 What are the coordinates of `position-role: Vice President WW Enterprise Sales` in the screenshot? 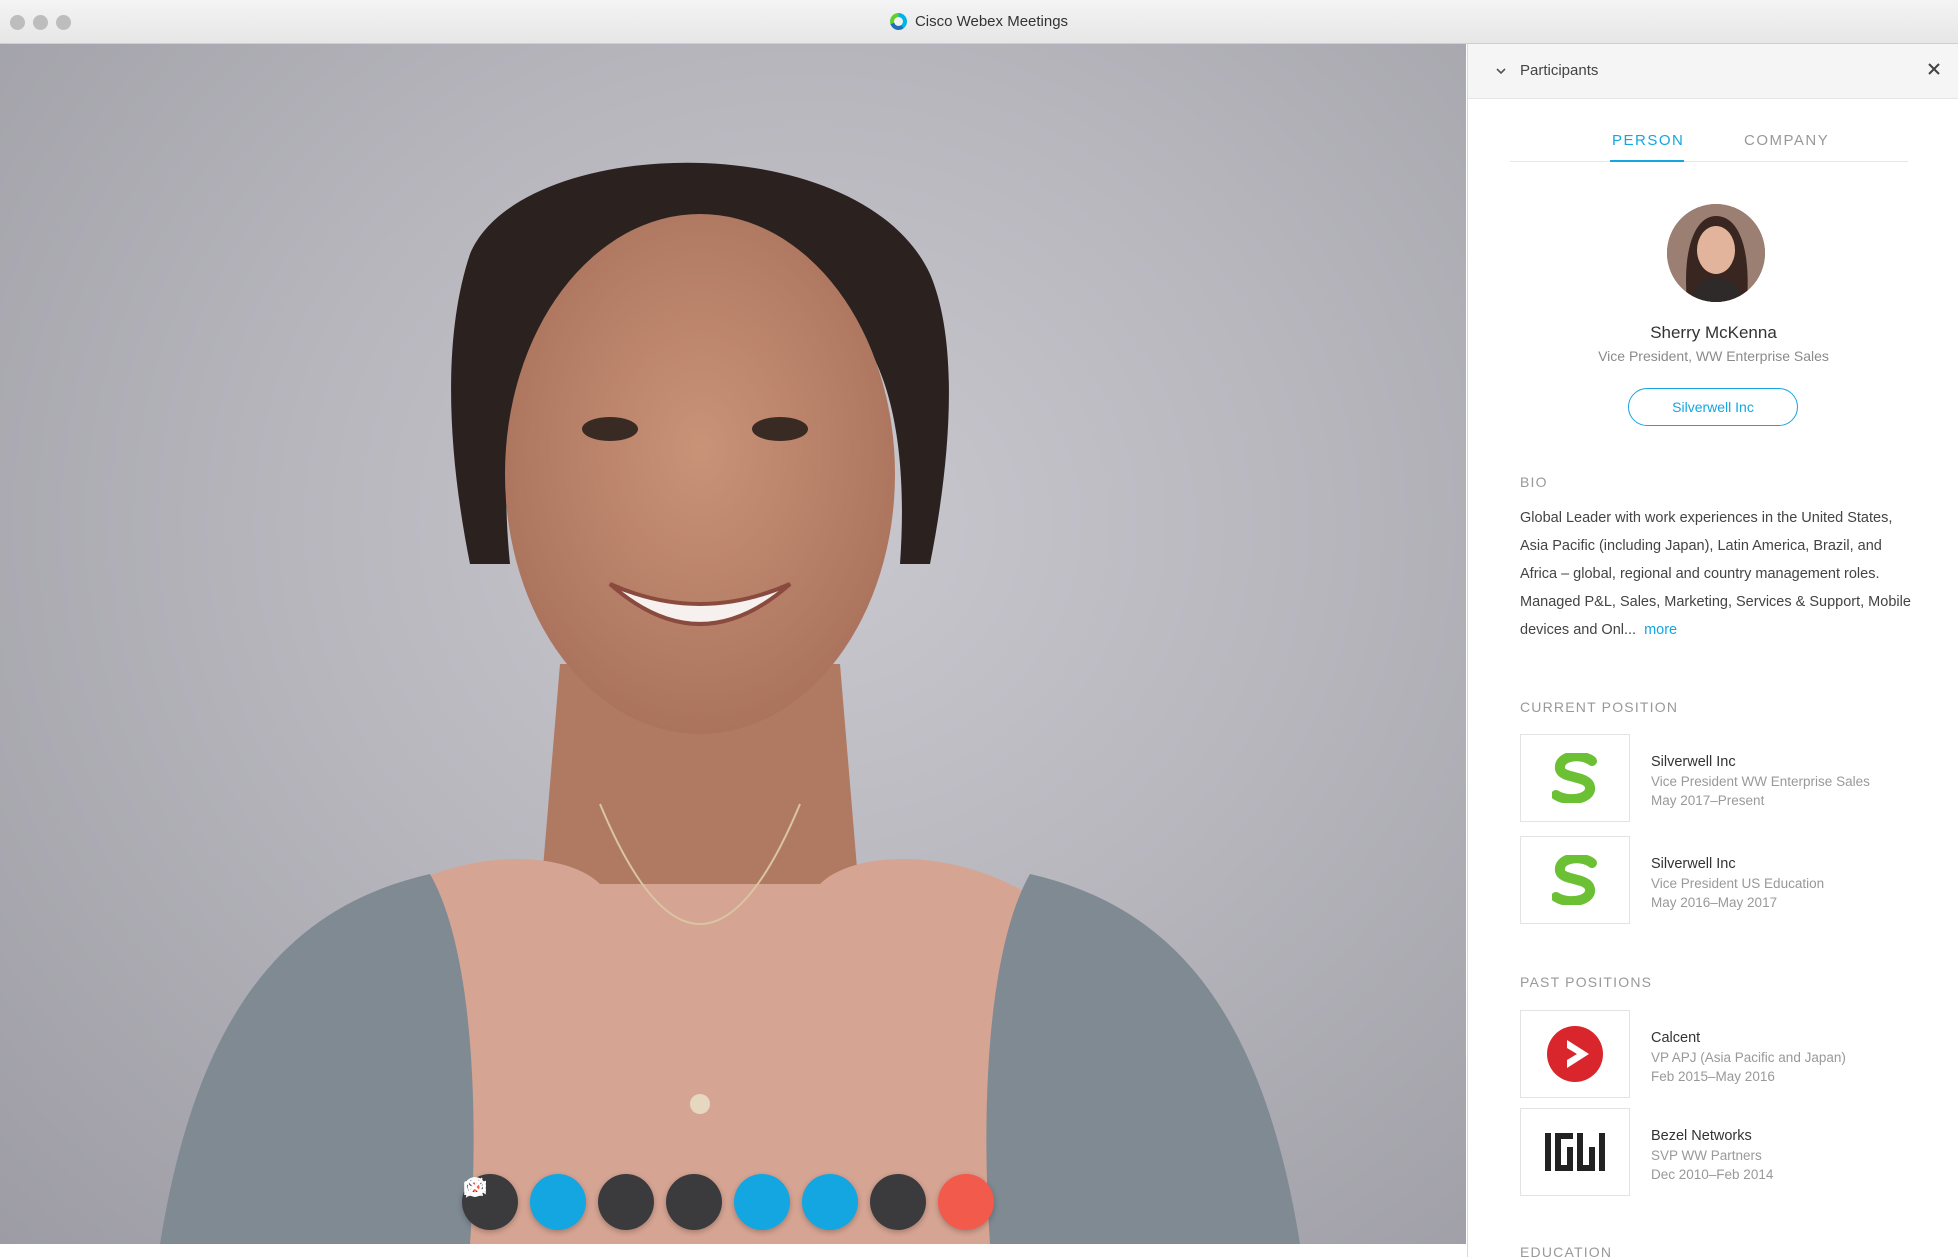 It's located at (1760, 781).